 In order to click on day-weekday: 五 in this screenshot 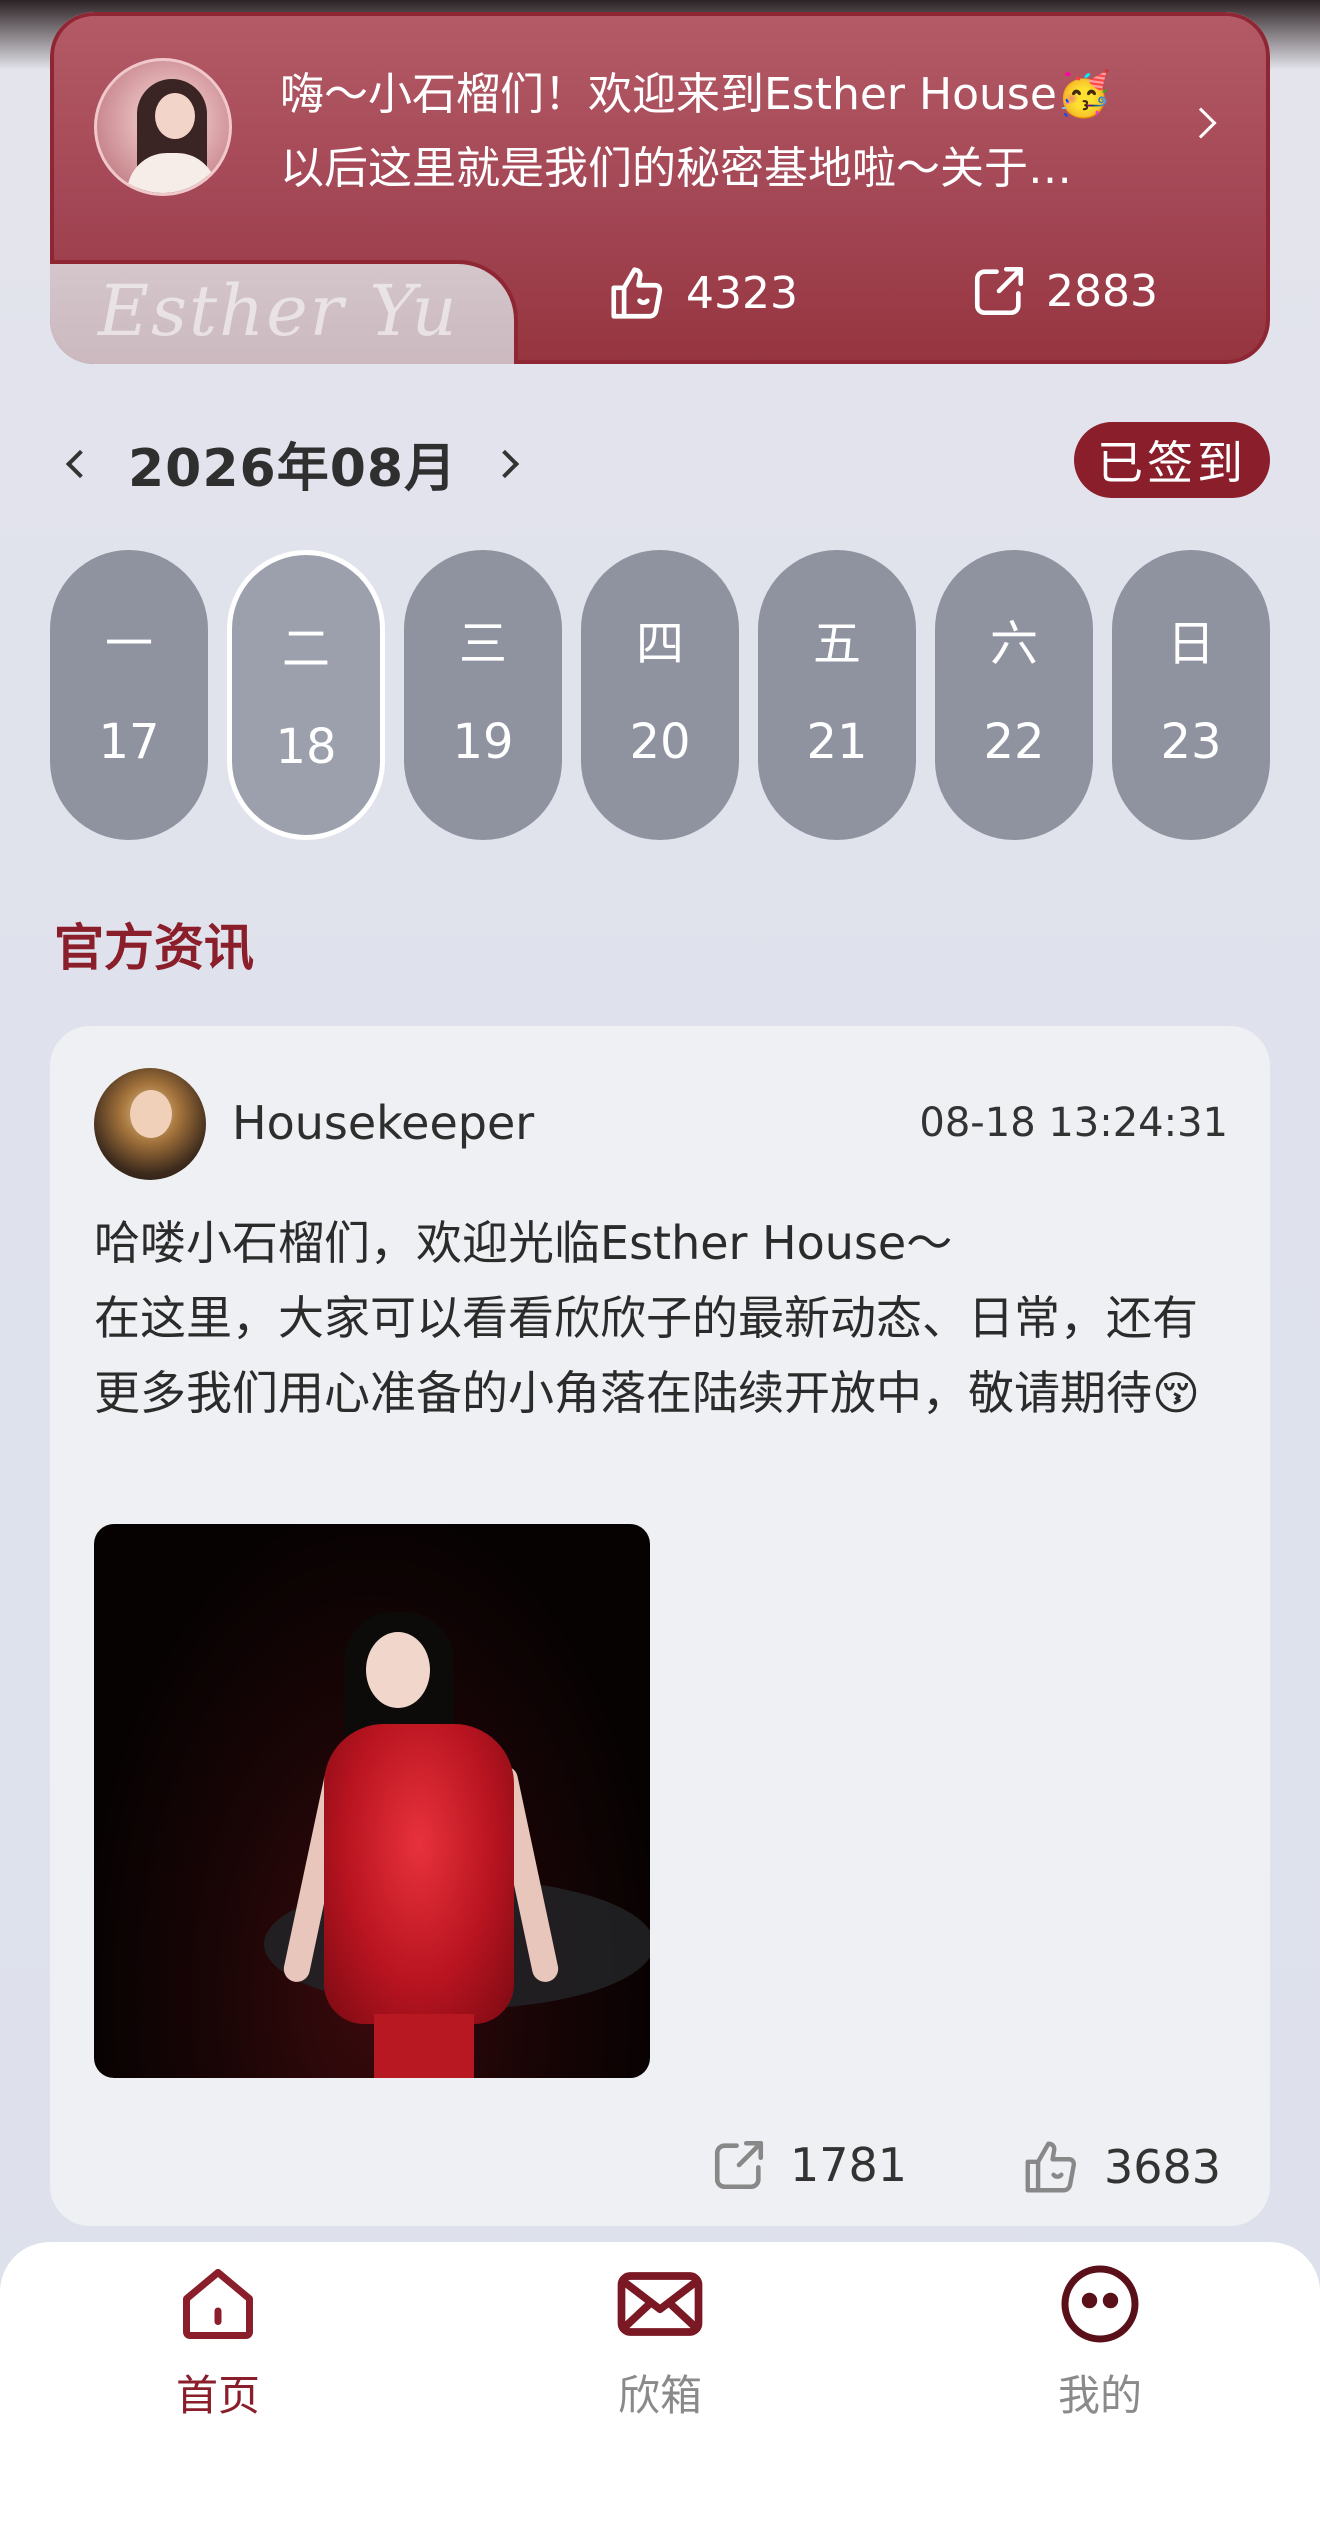, I will do `click(836, 644)`.